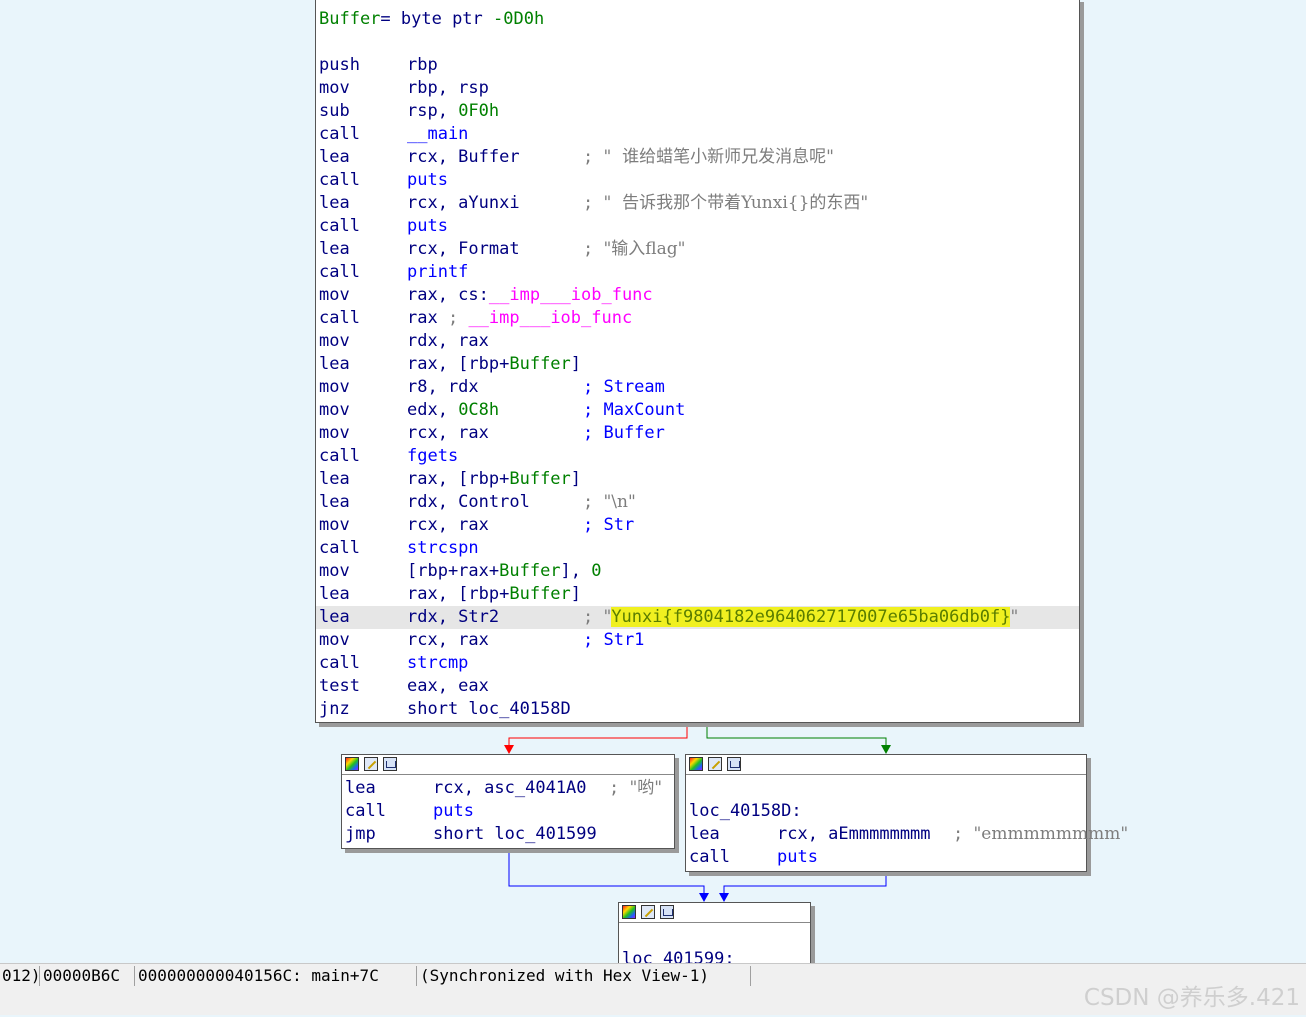 This screenshot has height=1017, width=1306. What do you see at coordinates (697, 111) in the screenshot?
I see `instruction-line: sub rsp, 0F0h` at bounding box center [697, 111].